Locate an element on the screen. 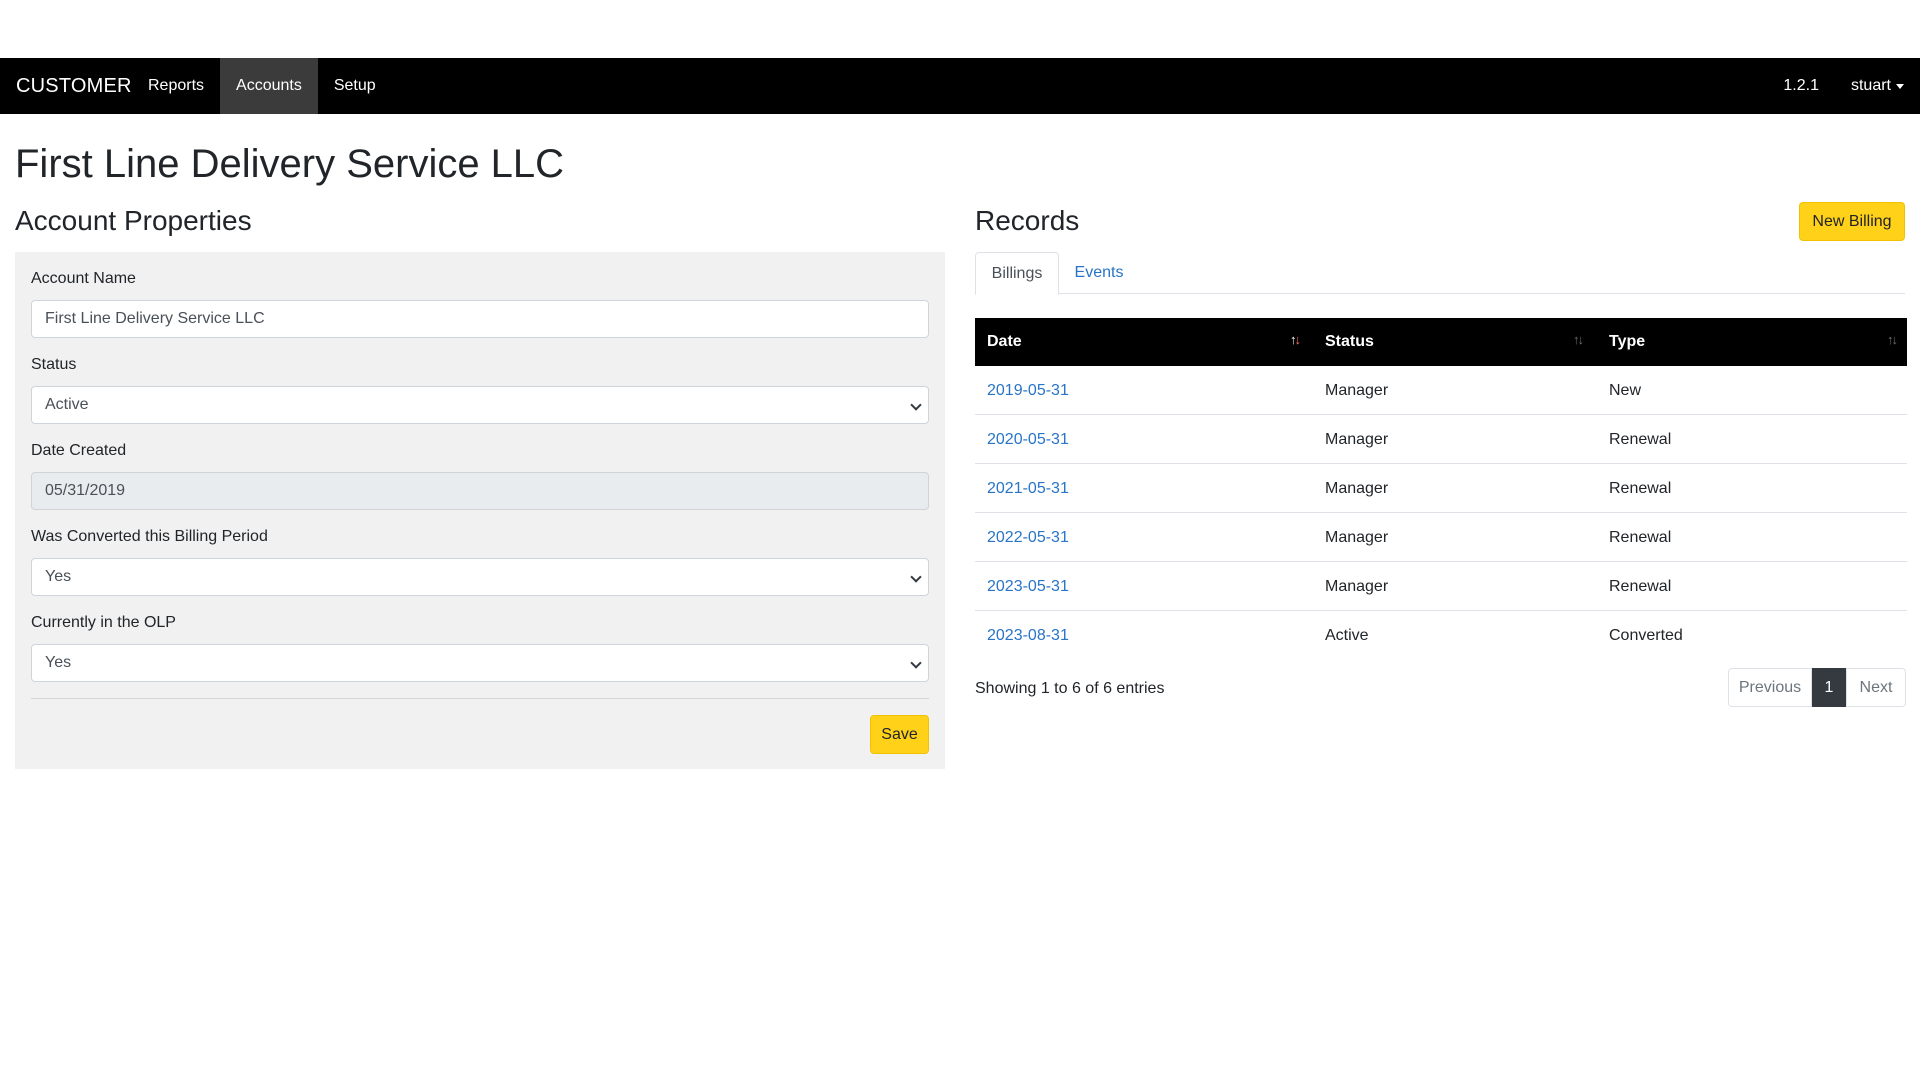 The image size is (1920, 1080). page-title: First Line Delivery Service LLC is located at coordinates (290, 164).